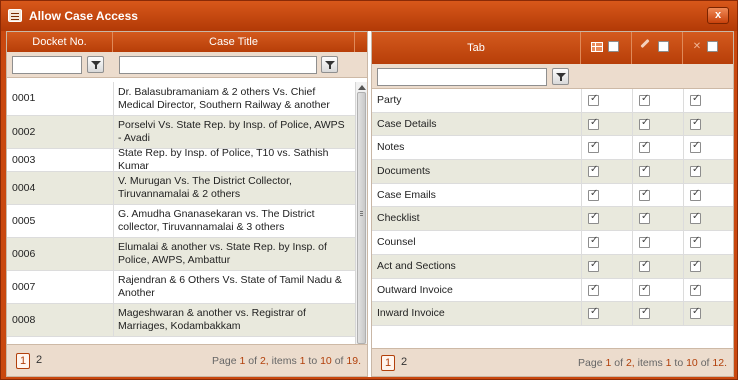 This screenshot has height=380, width=738. What do you see at coordinates (15, 15) in the screenshot?
I see `window-icon` at bounding box center [15, 15].